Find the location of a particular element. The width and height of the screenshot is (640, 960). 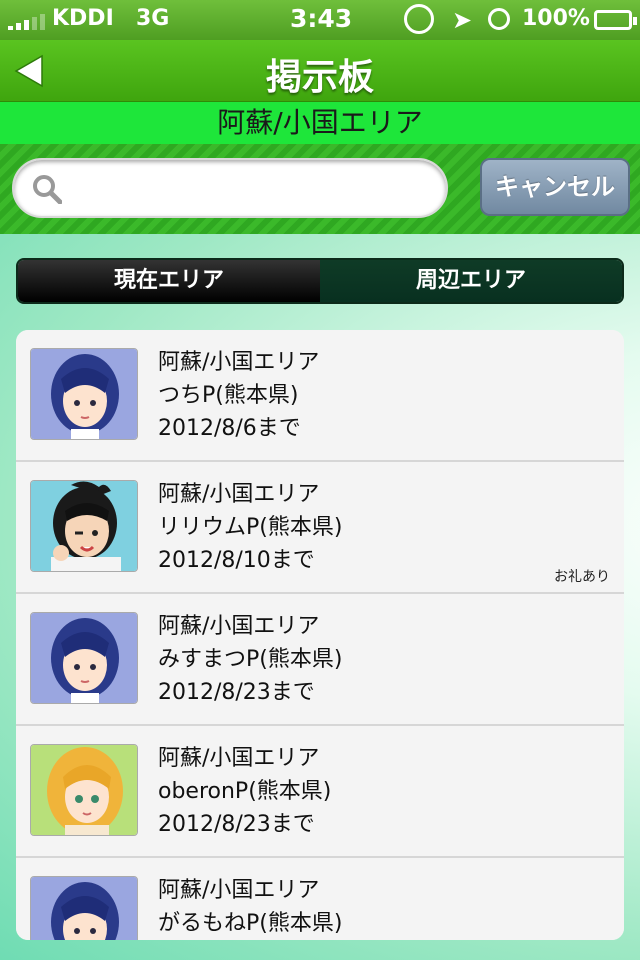

list-item: 阿蘇/小国エリア みすまつP(熊本県) 2012/8/23まで is located at coordinates (320, 660).